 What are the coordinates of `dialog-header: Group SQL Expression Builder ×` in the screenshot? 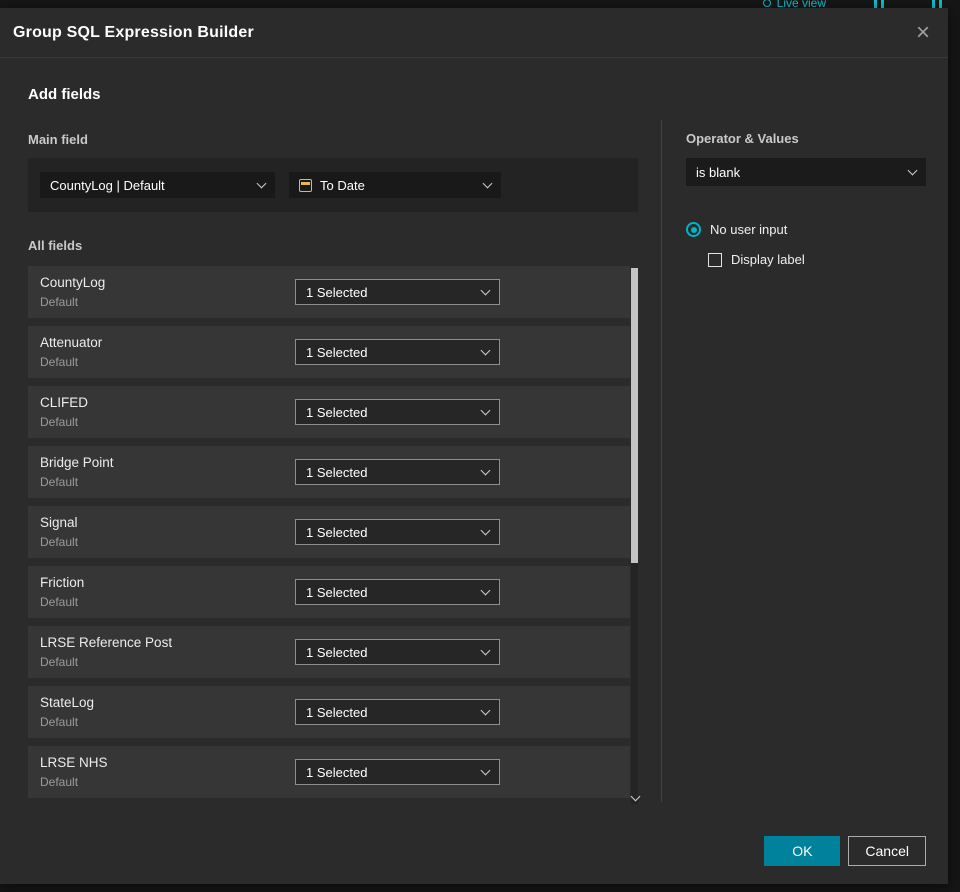 It's located at (474, 33).